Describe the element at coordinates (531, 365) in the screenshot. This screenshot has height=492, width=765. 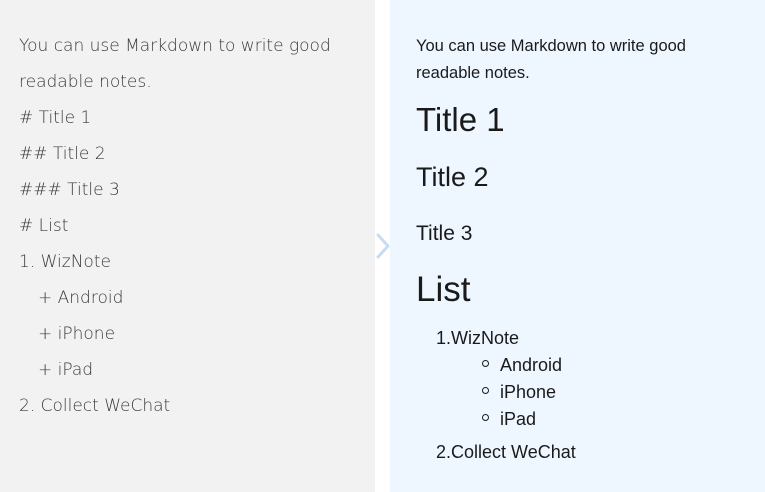
I see `preview-subitem-android: Android` at that location.